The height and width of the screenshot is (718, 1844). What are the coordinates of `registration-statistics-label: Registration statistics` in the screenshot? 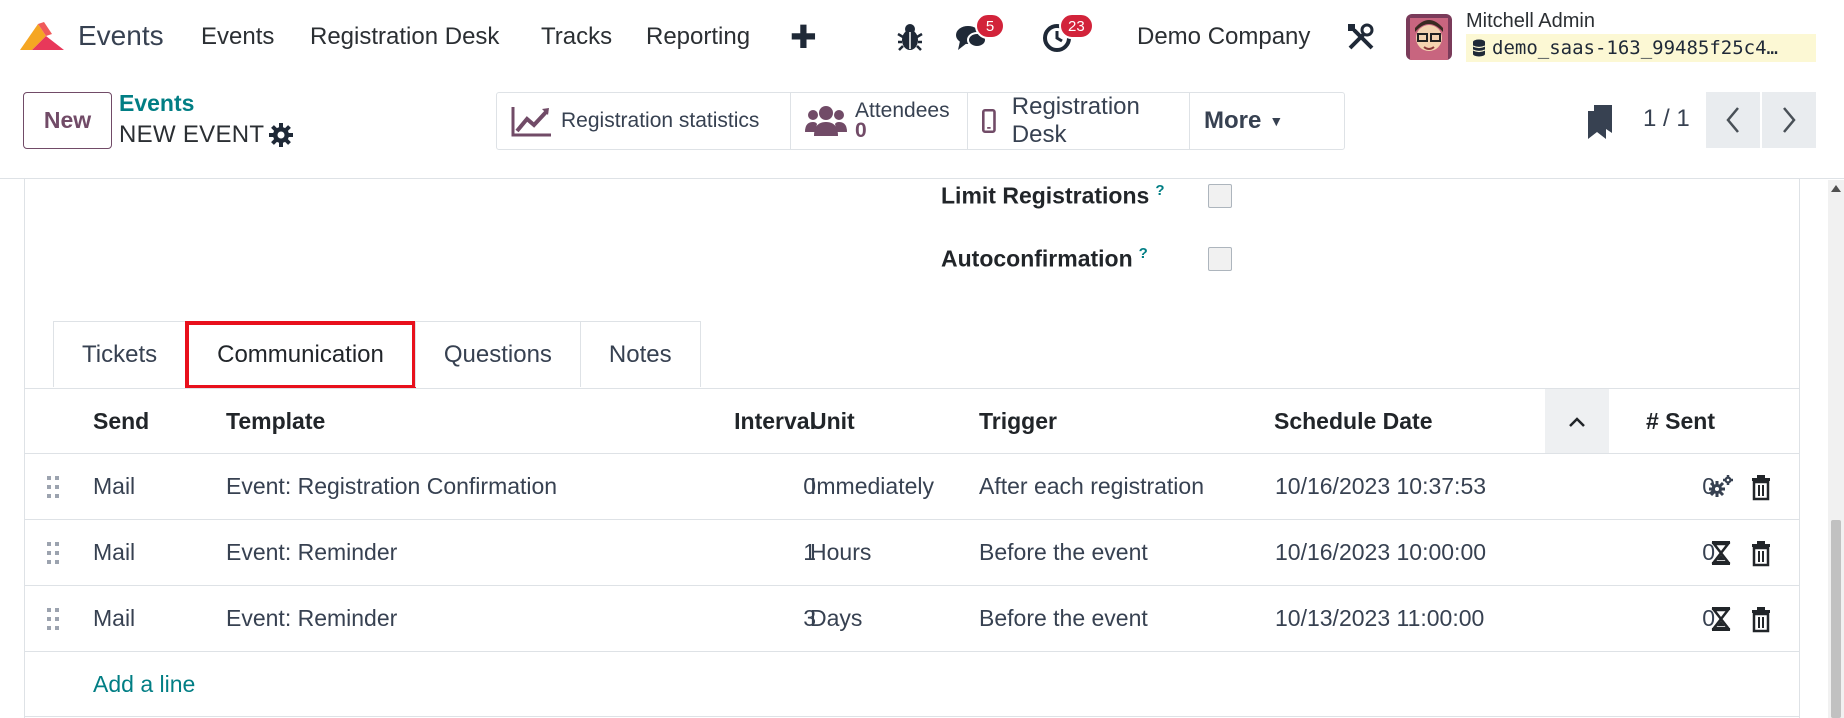 It's located at (660, 120).